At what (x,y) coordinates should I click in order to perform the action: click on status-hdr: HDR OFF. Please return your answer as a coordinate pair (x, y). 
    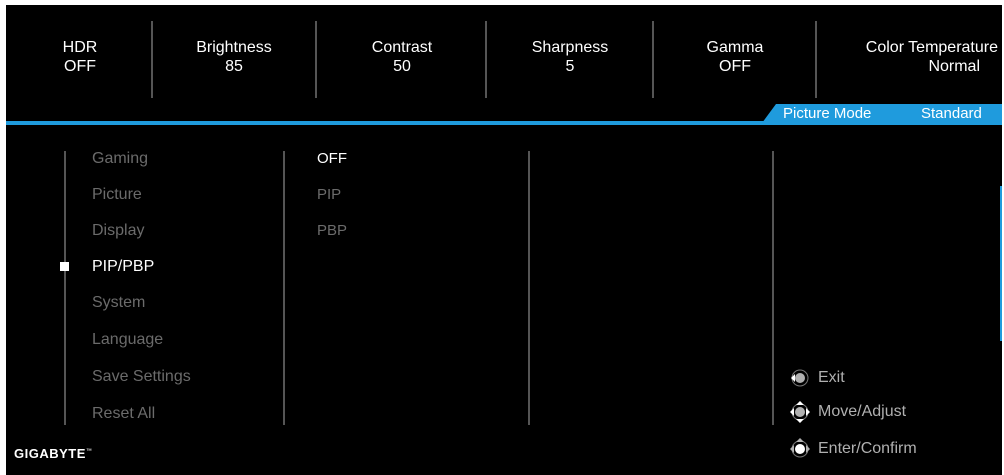
    Looking at the image, I should click on (80, 54).